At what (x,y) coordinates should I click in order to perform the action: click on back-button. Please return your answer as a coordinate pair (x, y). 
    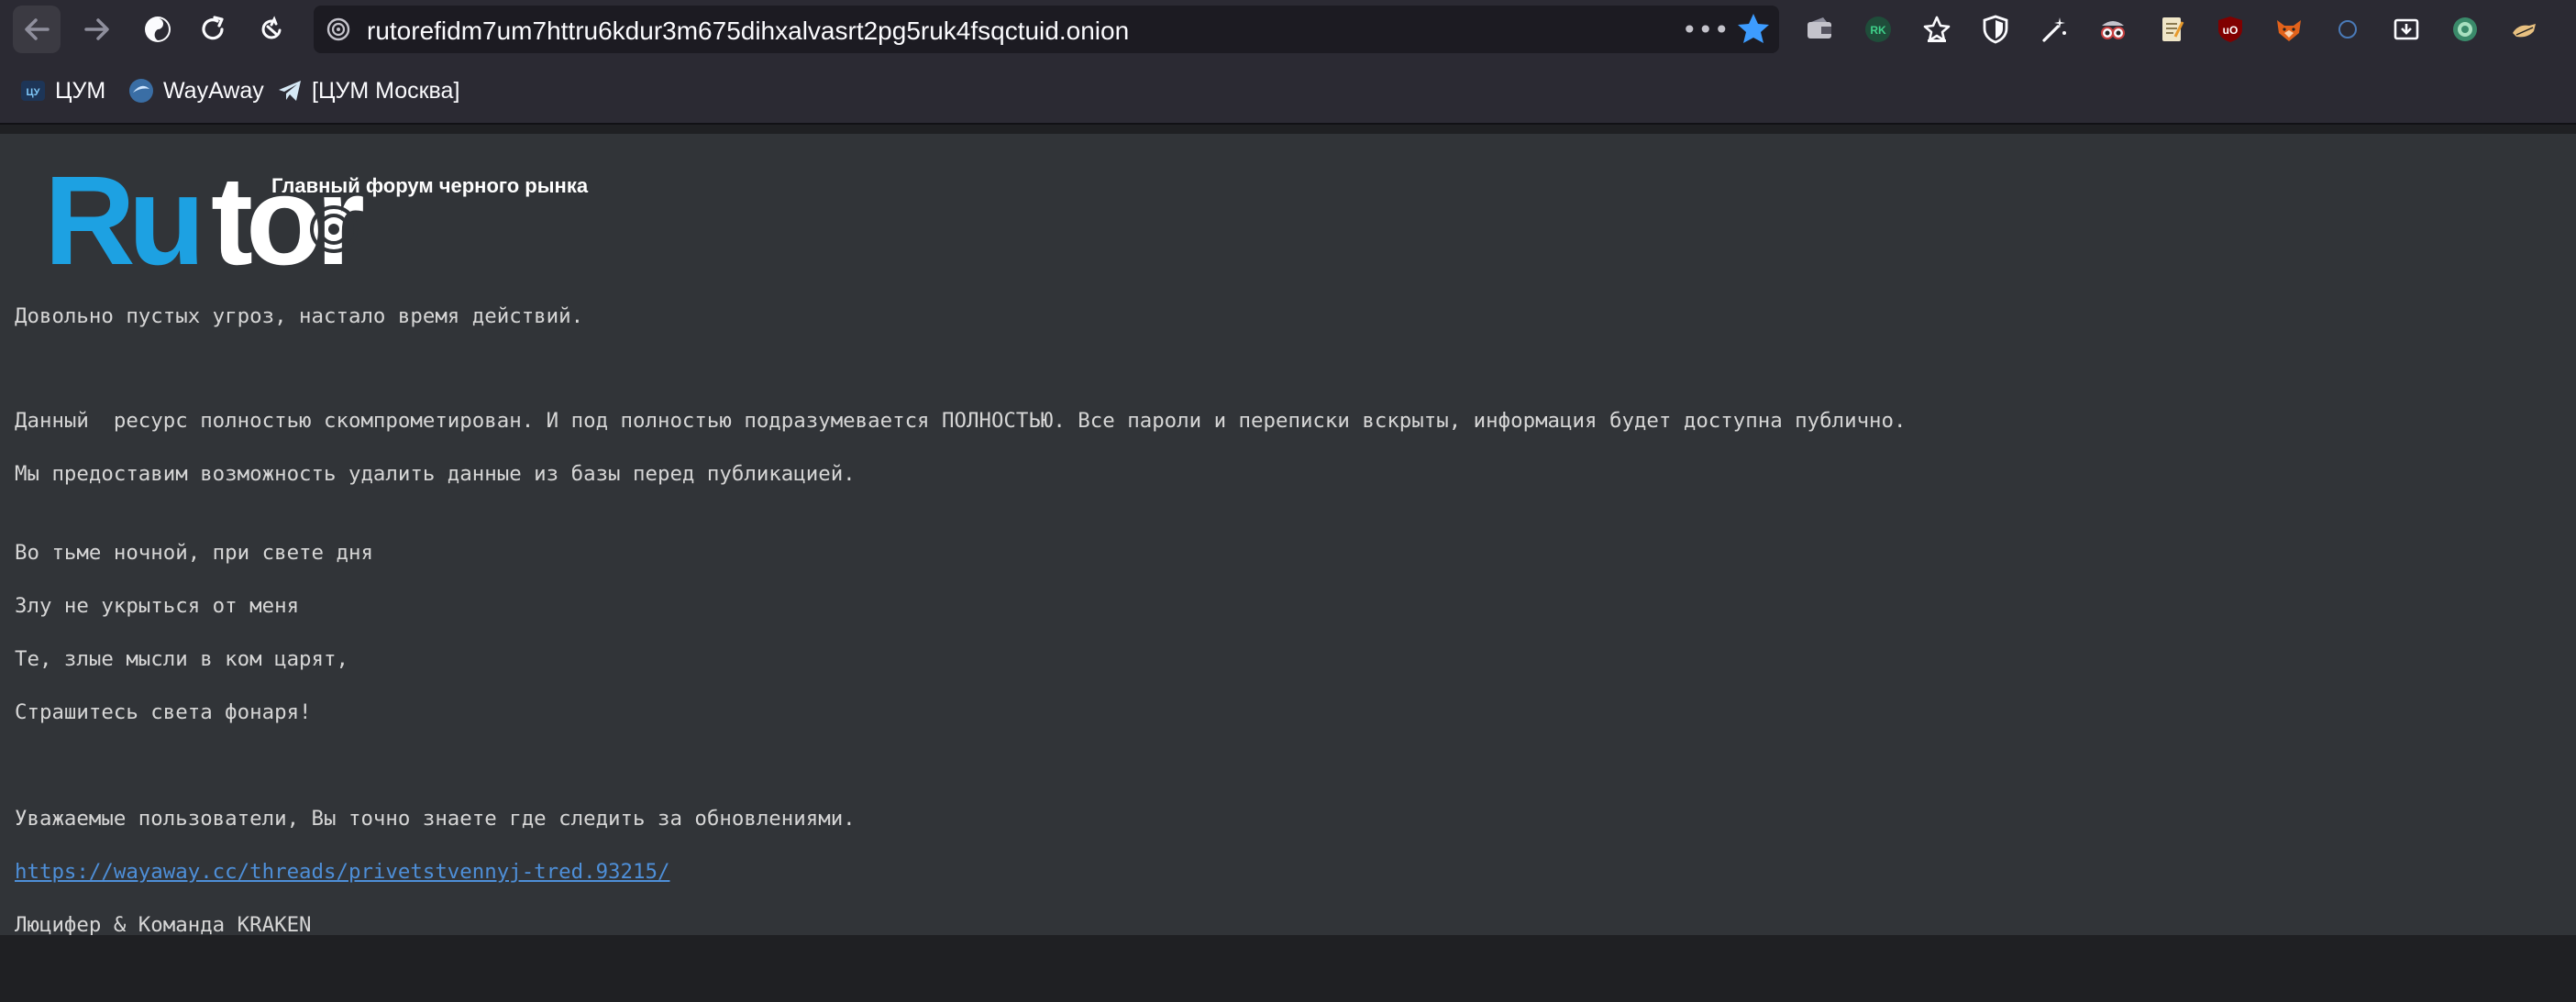
    Looking at the image, I should click on (37, 30).